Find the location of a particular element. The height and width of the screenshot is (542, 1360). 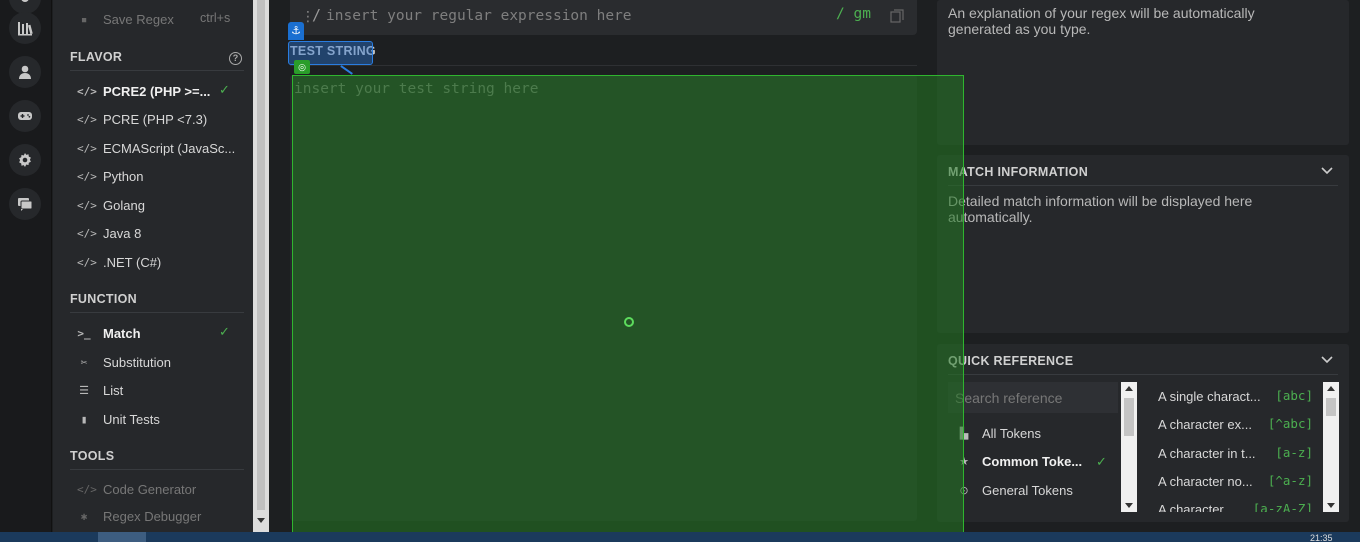

star-icon: ★ is located at coordinates (964, 462).